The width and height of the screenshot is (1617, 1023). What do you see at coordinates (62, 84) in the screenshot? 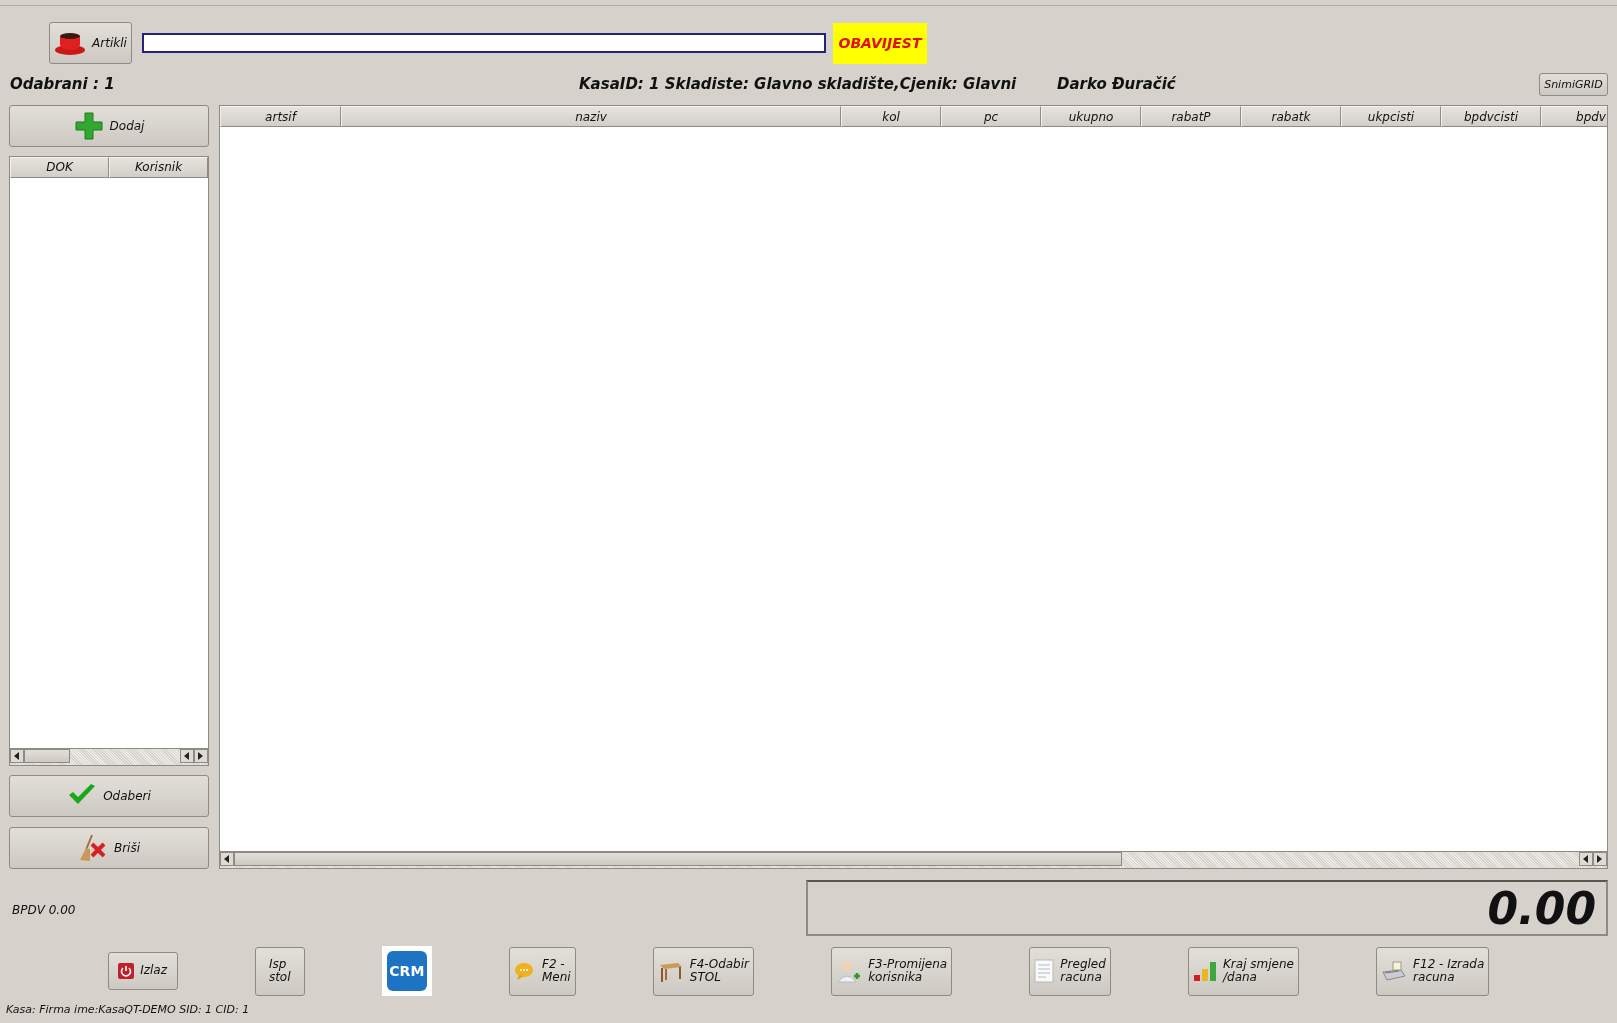
I see `selected-count: Odabrani : 1` at bounding box center [62, 84].